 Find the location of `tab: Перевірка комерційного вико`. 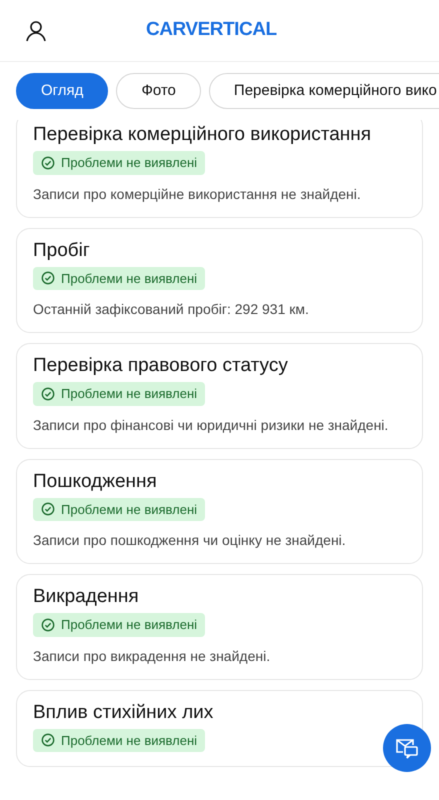

tab: Перевірка комерційного вико is located at coordinates (323, 91).